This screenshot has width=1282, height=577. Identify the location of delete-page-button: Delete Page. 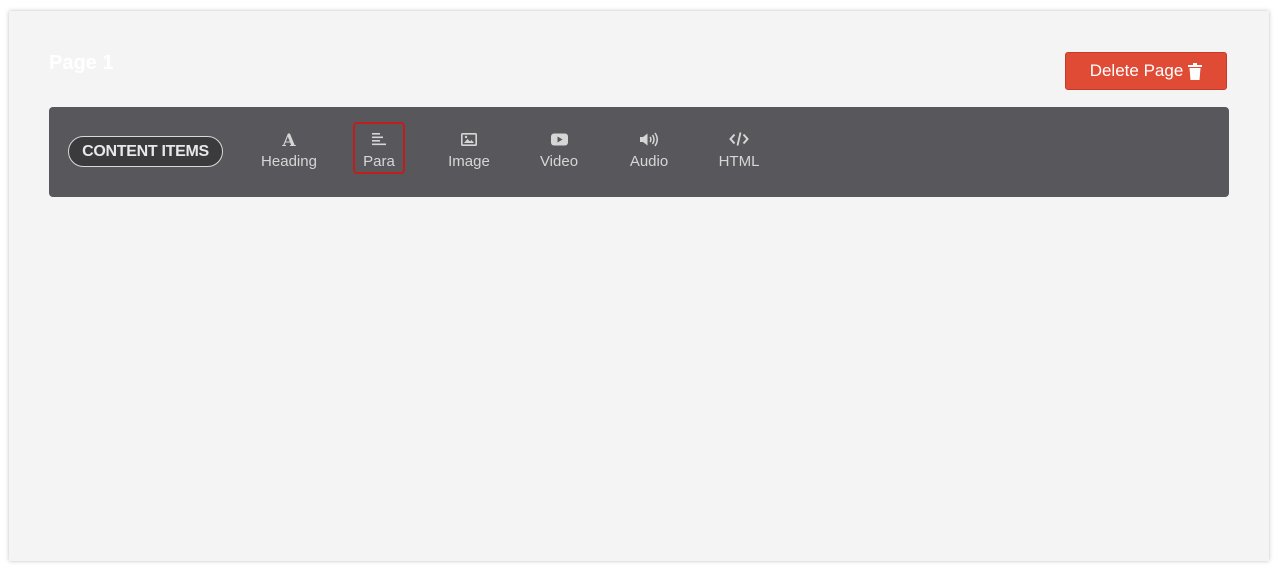
(1146, 71).